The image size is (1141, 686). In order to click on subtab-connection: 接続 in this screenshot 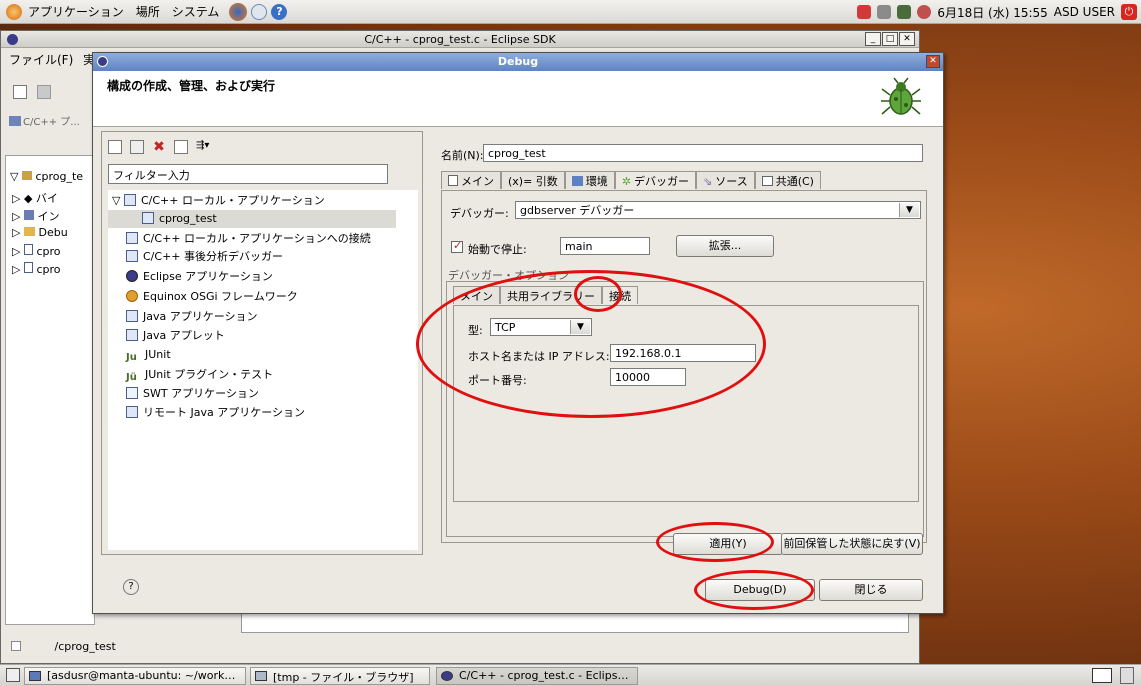, I will do `click(620, 295)`.